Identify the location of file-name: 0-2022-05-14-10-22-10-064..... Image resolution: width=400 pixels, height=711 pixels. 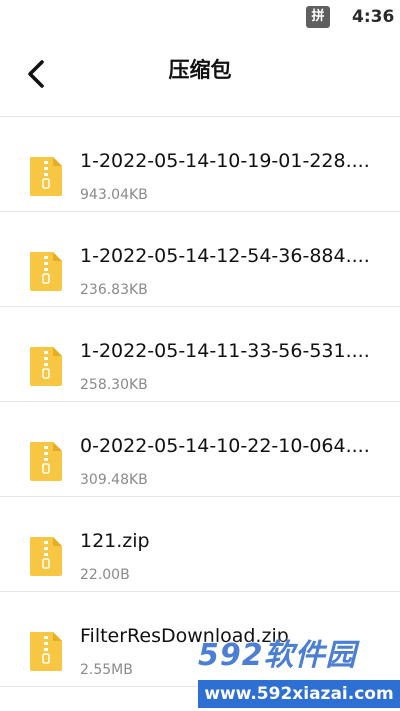
(225, 446).